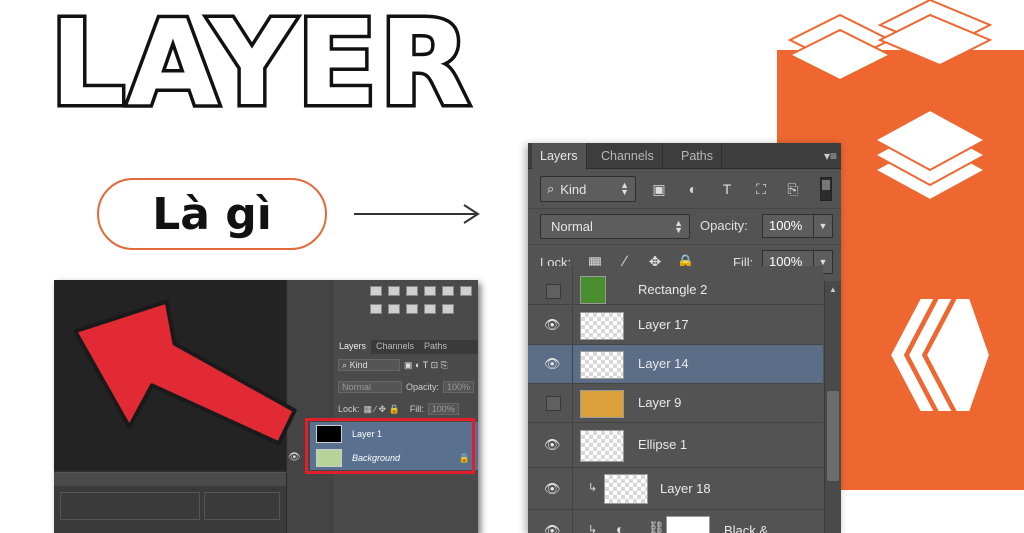 The width and height of the screenshot is (1024, 533). What do you see at coordinates (185, 373) in the screenshot?
I see `red-arrow-icon` at bounding box center [185, 373].